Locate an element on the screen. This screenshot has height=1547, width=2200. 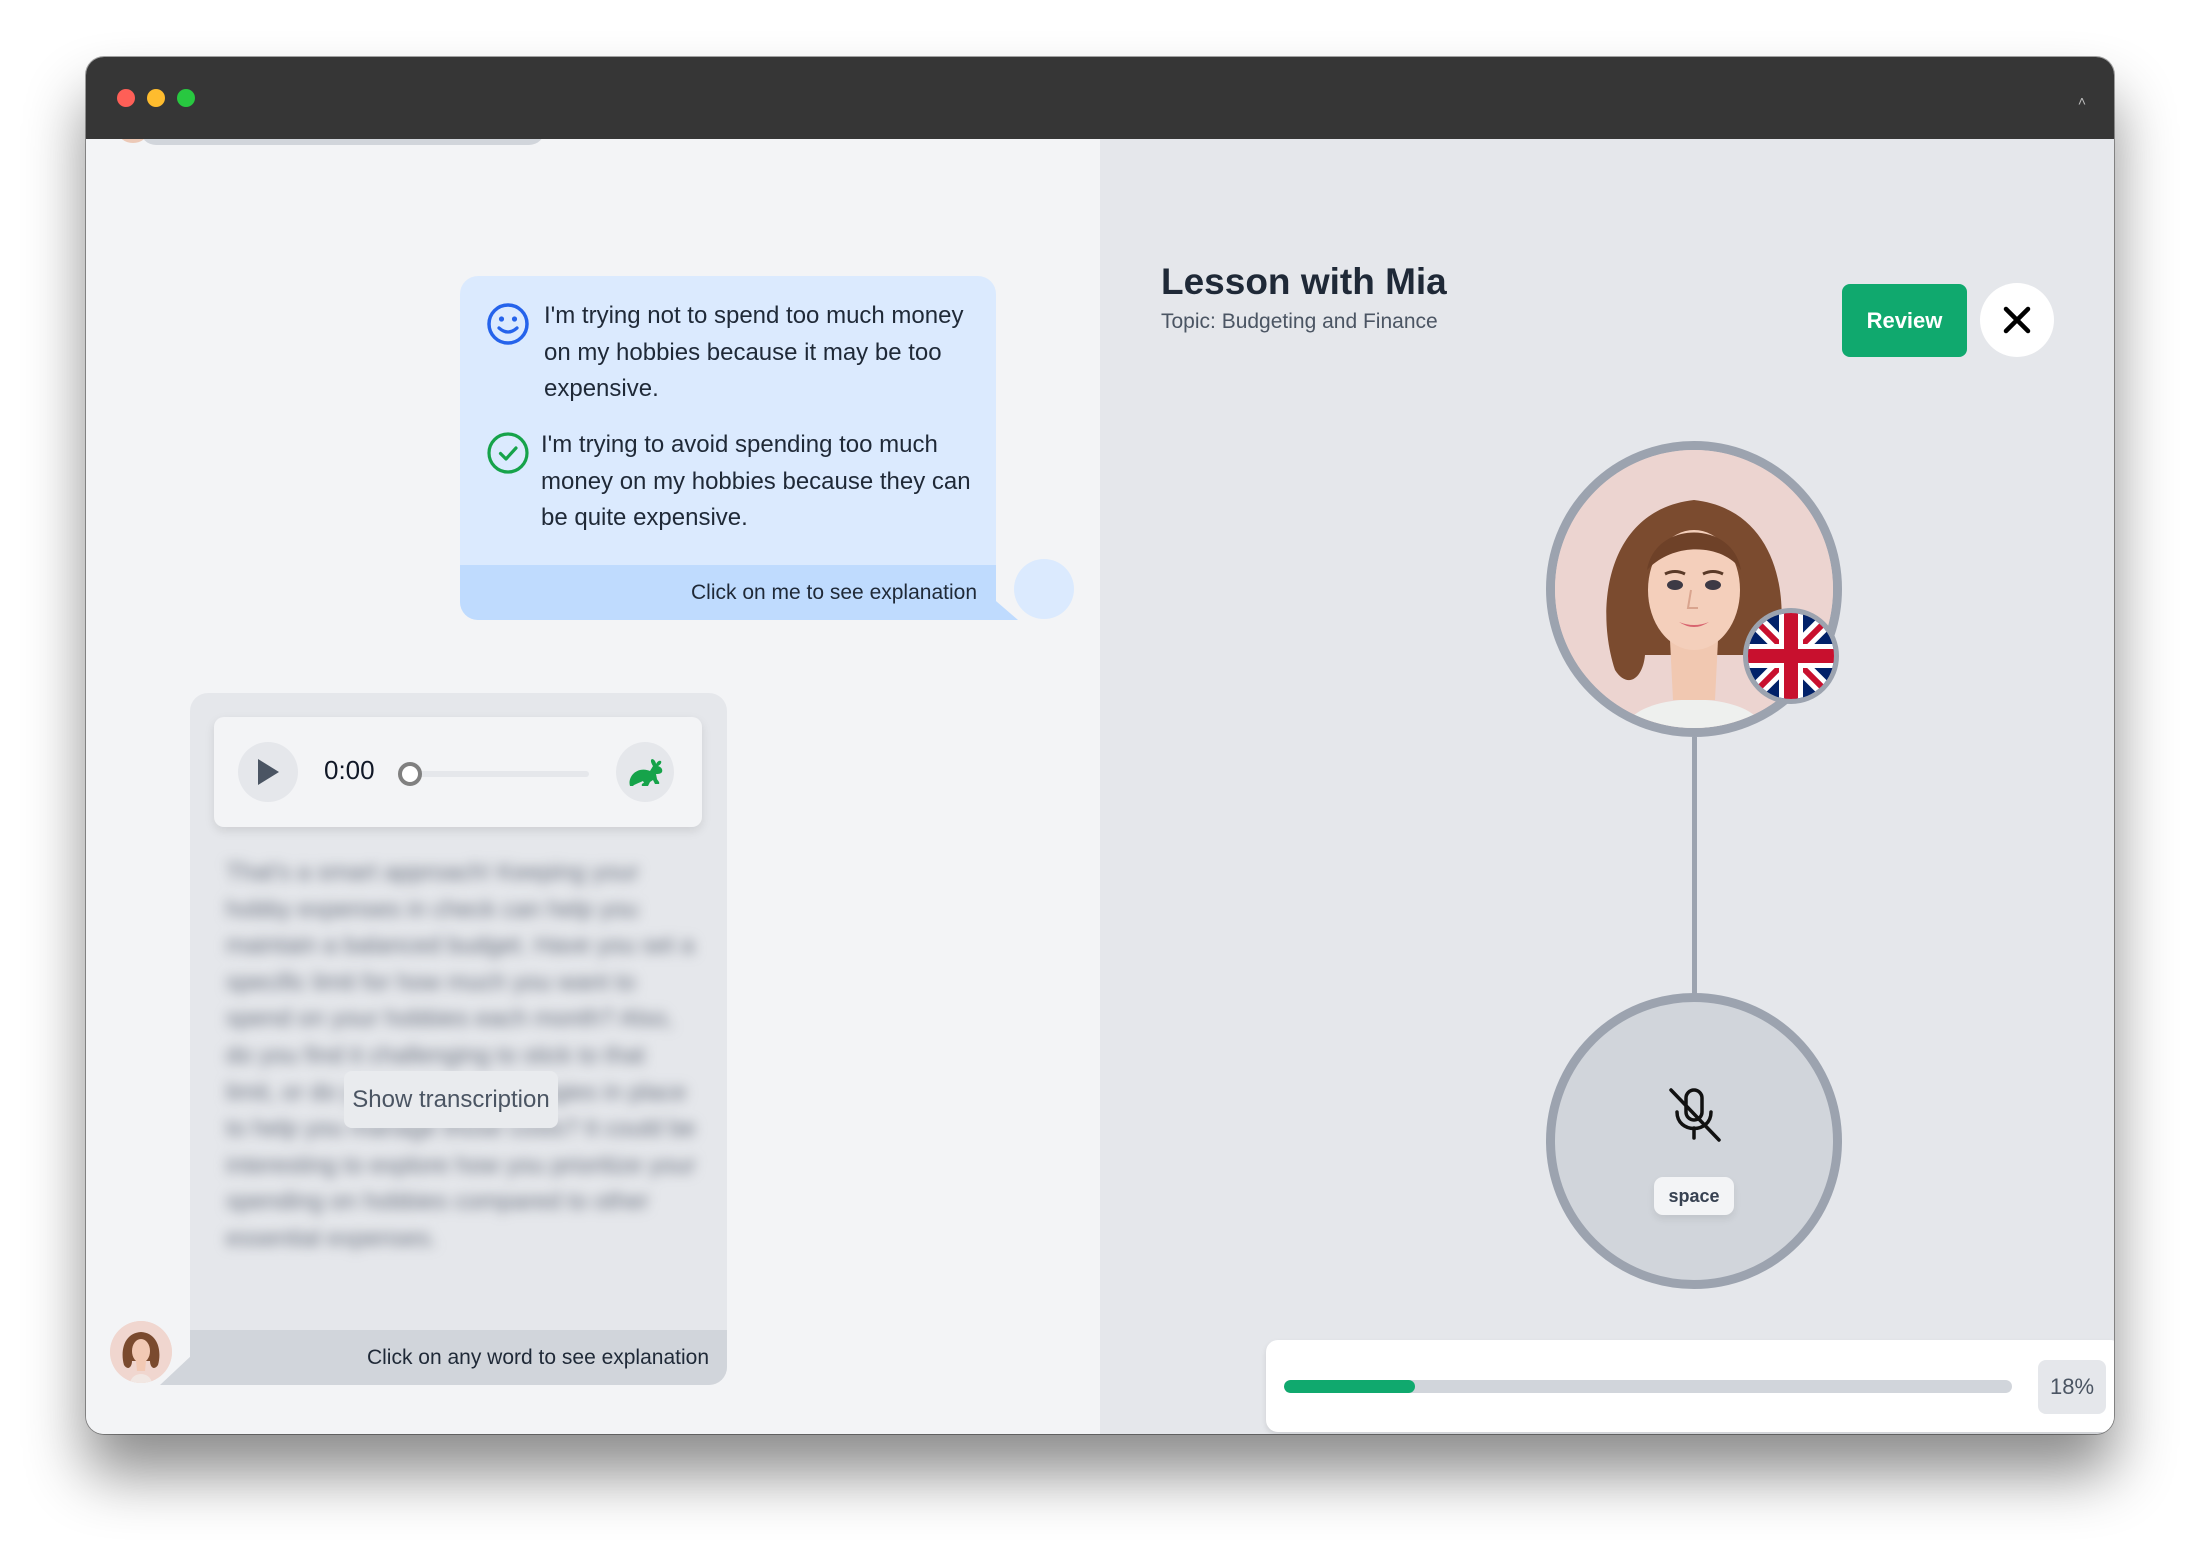
space-shortcut-badge: space is located at coordinates (1694, 1196).